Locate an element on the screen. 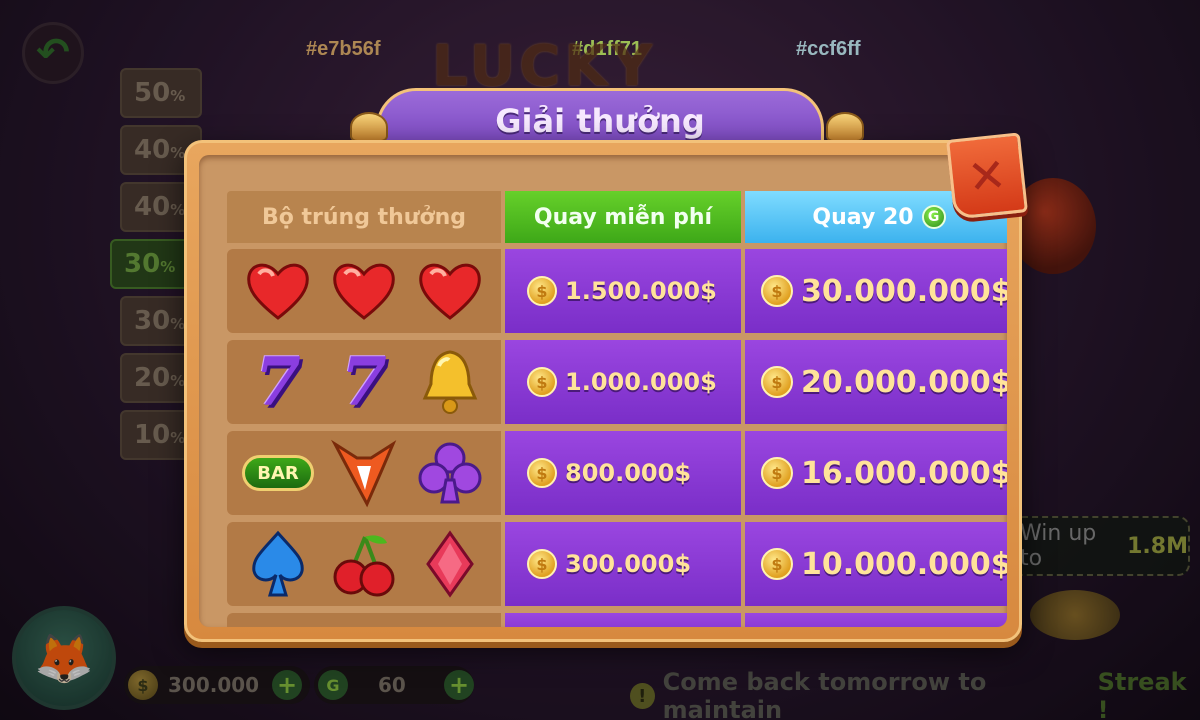  free-spin-prize-value: 300.000$ is located at coordinates (628, 564).